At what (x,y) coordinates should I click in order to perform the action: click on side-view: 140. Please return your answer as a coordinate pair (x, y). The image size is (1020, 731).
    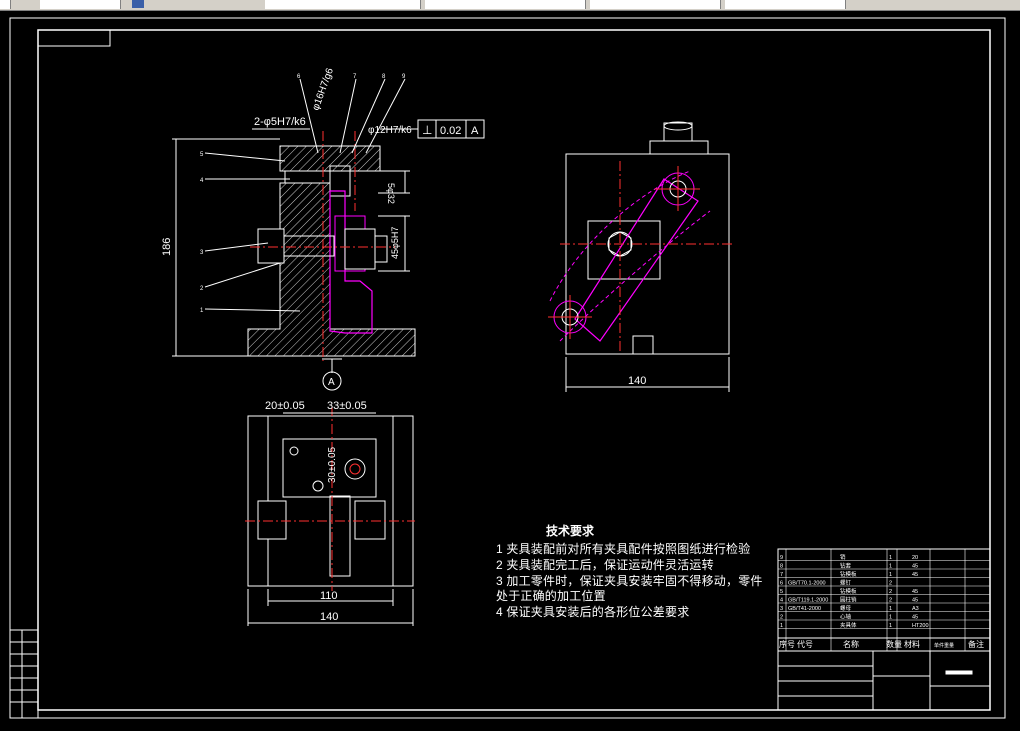
    Looking at the image, I should click on (641, 256).